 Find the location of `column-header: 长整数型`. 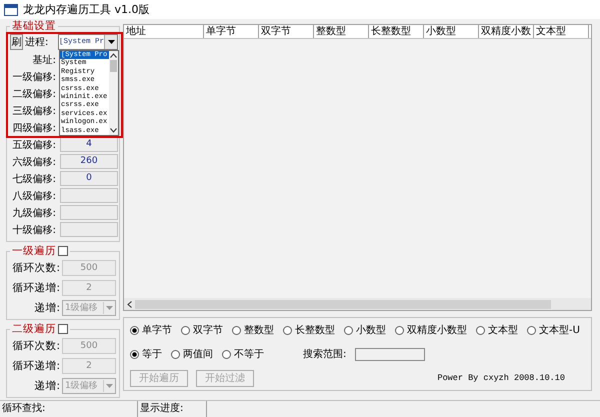

column-header: 长整数型 is located at coordinates (396, 31).